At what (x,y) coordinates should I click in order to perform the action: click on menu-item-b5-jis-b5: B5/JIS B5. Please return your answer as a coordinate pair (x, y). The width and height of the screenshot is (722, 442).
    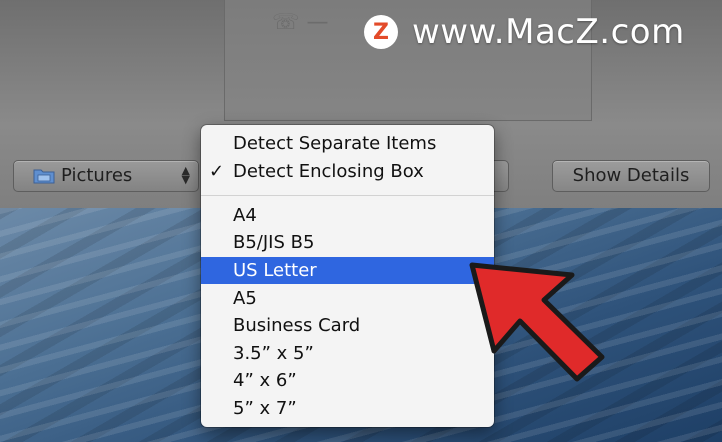
    Looking at the image, I should click on (347, 242).